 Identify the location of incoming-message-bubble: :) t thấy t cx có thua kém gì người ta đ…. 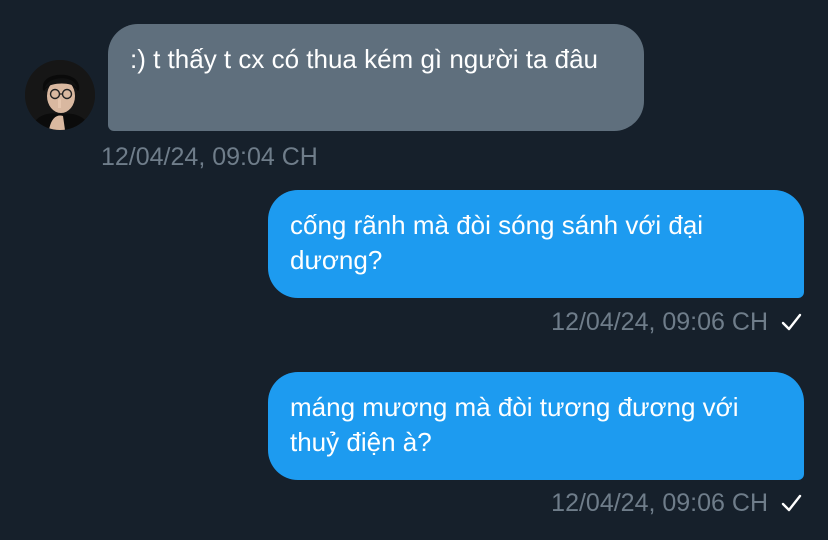
(376, 77).